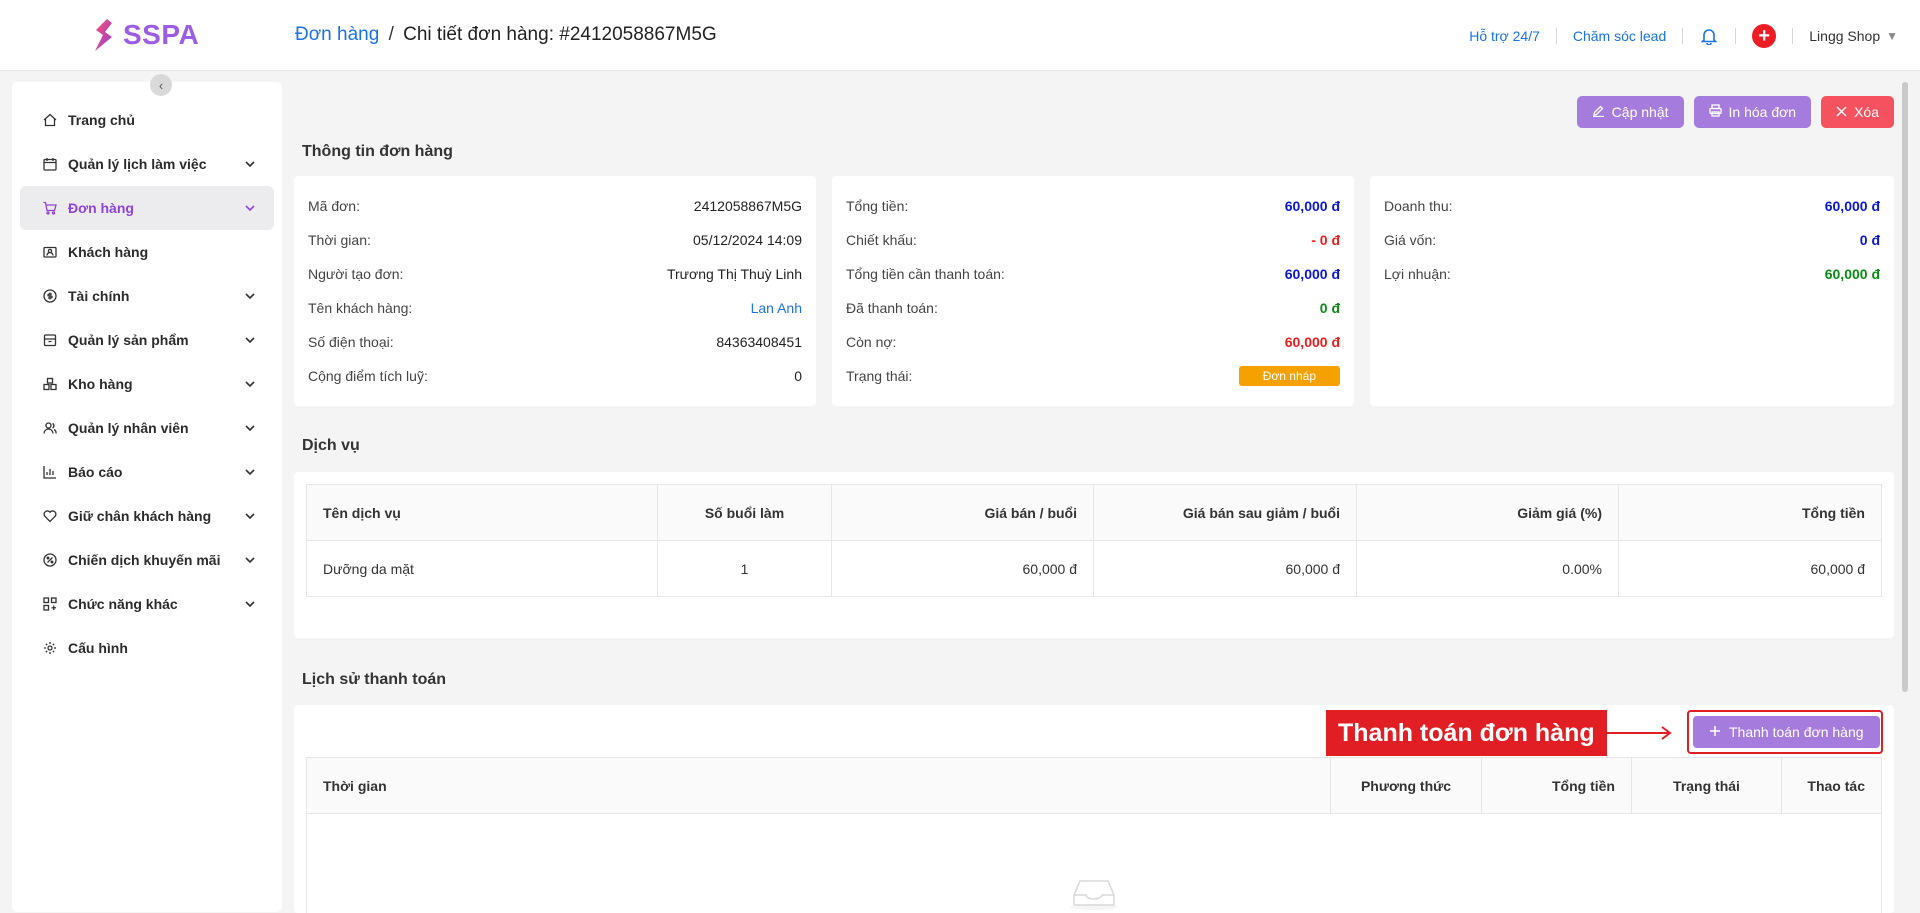  I want to click on header-actions: Hỗ trợ 24/7 Chăm sóc lead + Lingg Shop ▼, so click(1683, 36).